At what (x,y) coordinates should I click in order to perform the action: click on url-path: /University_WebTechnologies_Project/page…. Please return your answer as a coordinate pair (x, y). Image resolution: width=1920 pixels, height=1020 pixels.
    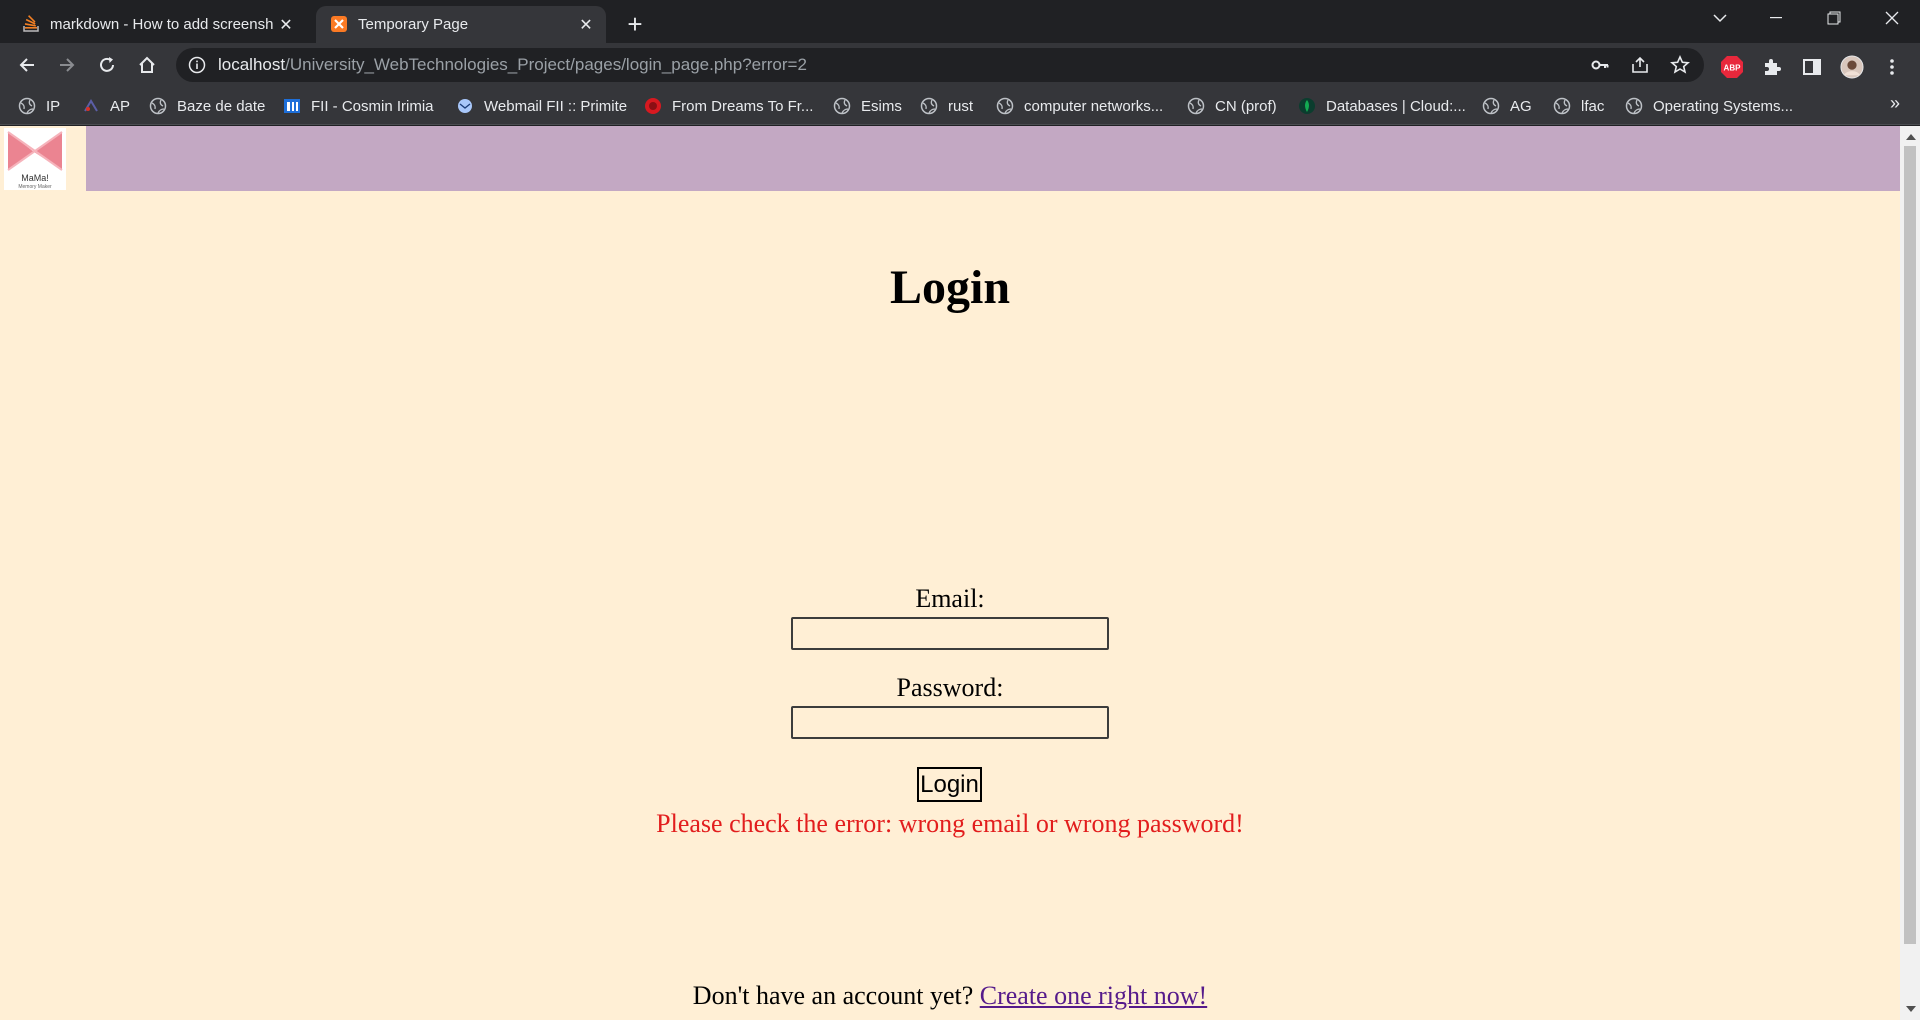
    Looking at the image, I should click on (546, 64).